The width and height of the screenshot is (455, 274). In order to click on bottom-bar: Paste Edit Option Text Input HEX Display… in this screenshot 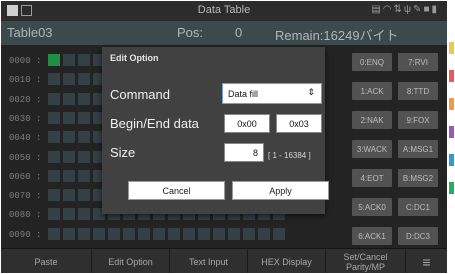, I will do `click(224, 260)`.